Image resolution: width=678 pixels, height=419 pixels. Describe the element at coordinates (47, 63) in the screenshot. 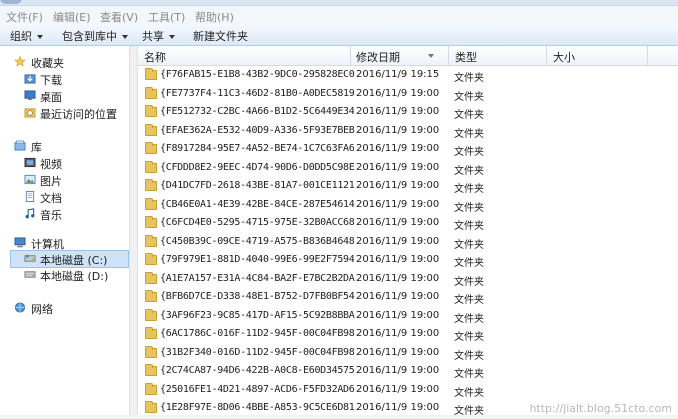

I see `nav-favorites-label: 收藏夹` at that location.